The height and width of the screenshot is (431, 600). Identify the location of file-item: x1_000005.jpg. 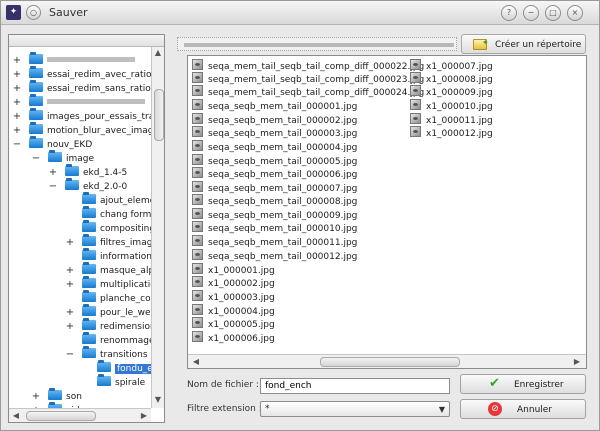
(233, 323).